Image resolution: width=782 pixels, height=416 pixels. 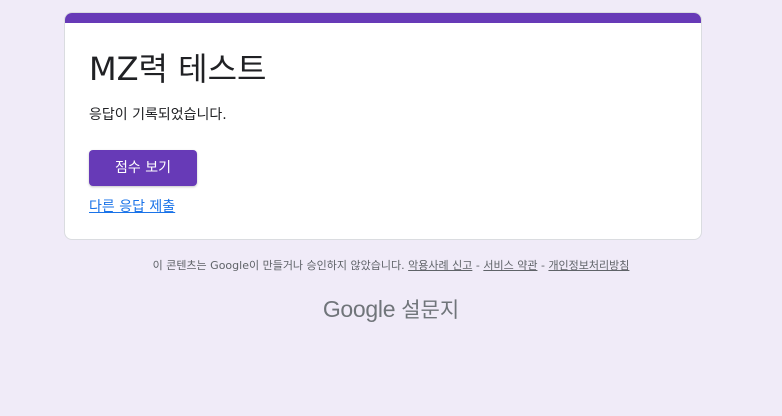 I want to click on privacy-policy-link: 개인정보처리방침, so click(x=588, y=265).